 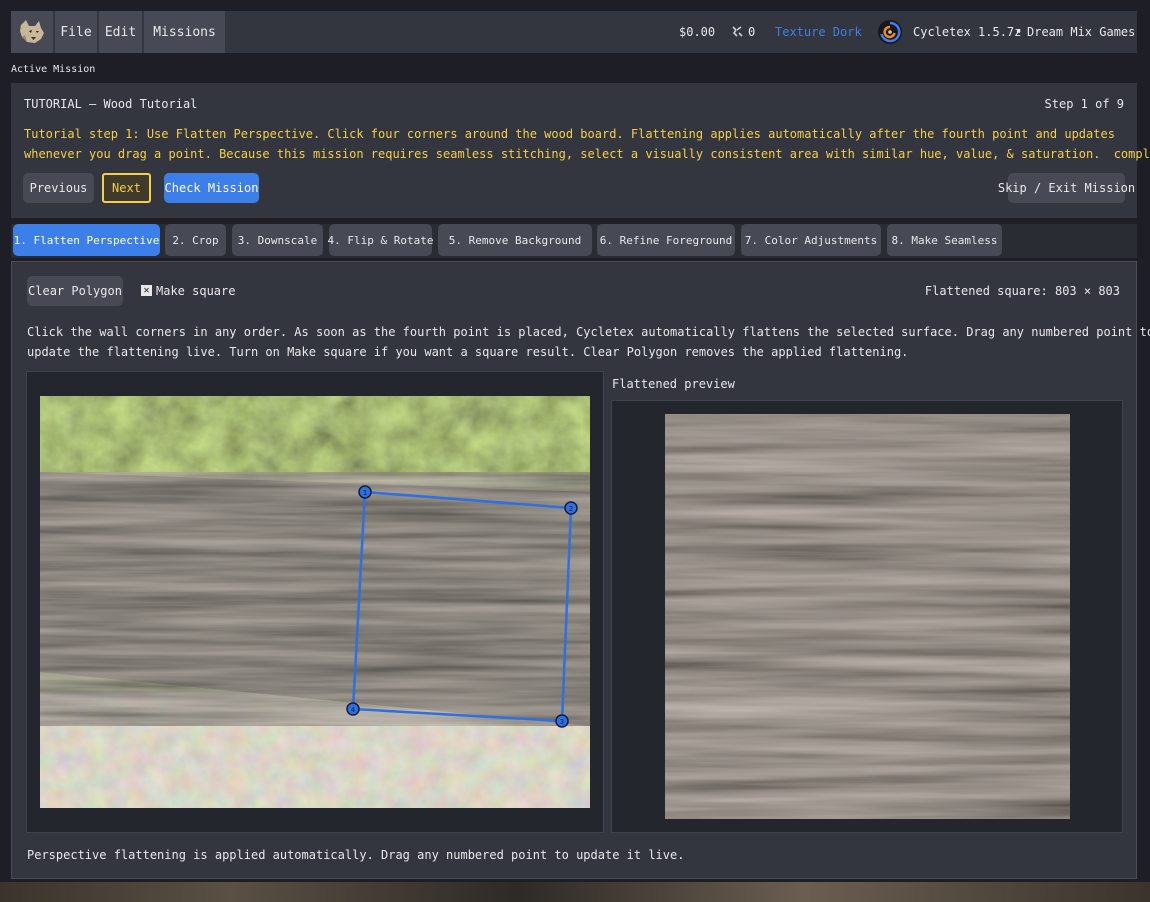 I want to click on flattened-preview-label: Flattened preview, so click(x=673, y=384).